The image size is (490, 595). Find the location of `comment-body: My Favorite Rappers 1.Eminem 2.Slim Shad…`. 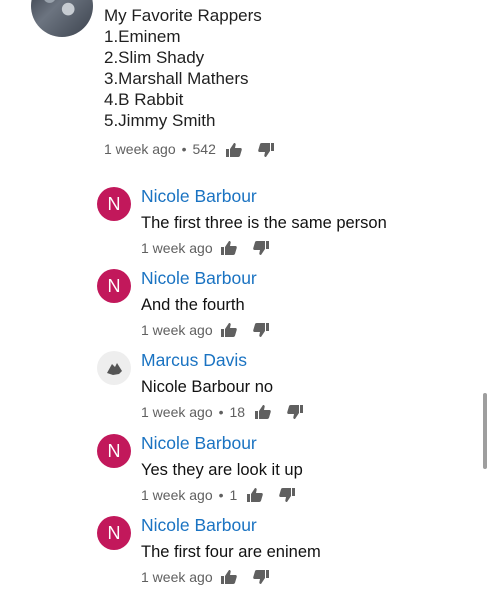

comment-body: My Favorite Rappers 1.Eminem 2.Slim Shad… is located at coordinates (189, 82).